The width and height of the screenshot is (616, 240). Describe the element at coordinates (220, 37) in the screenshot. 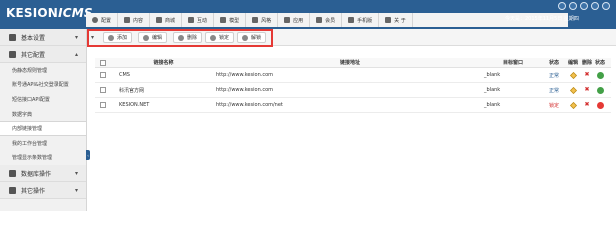

I see `lock-button: 锁定` at that location.